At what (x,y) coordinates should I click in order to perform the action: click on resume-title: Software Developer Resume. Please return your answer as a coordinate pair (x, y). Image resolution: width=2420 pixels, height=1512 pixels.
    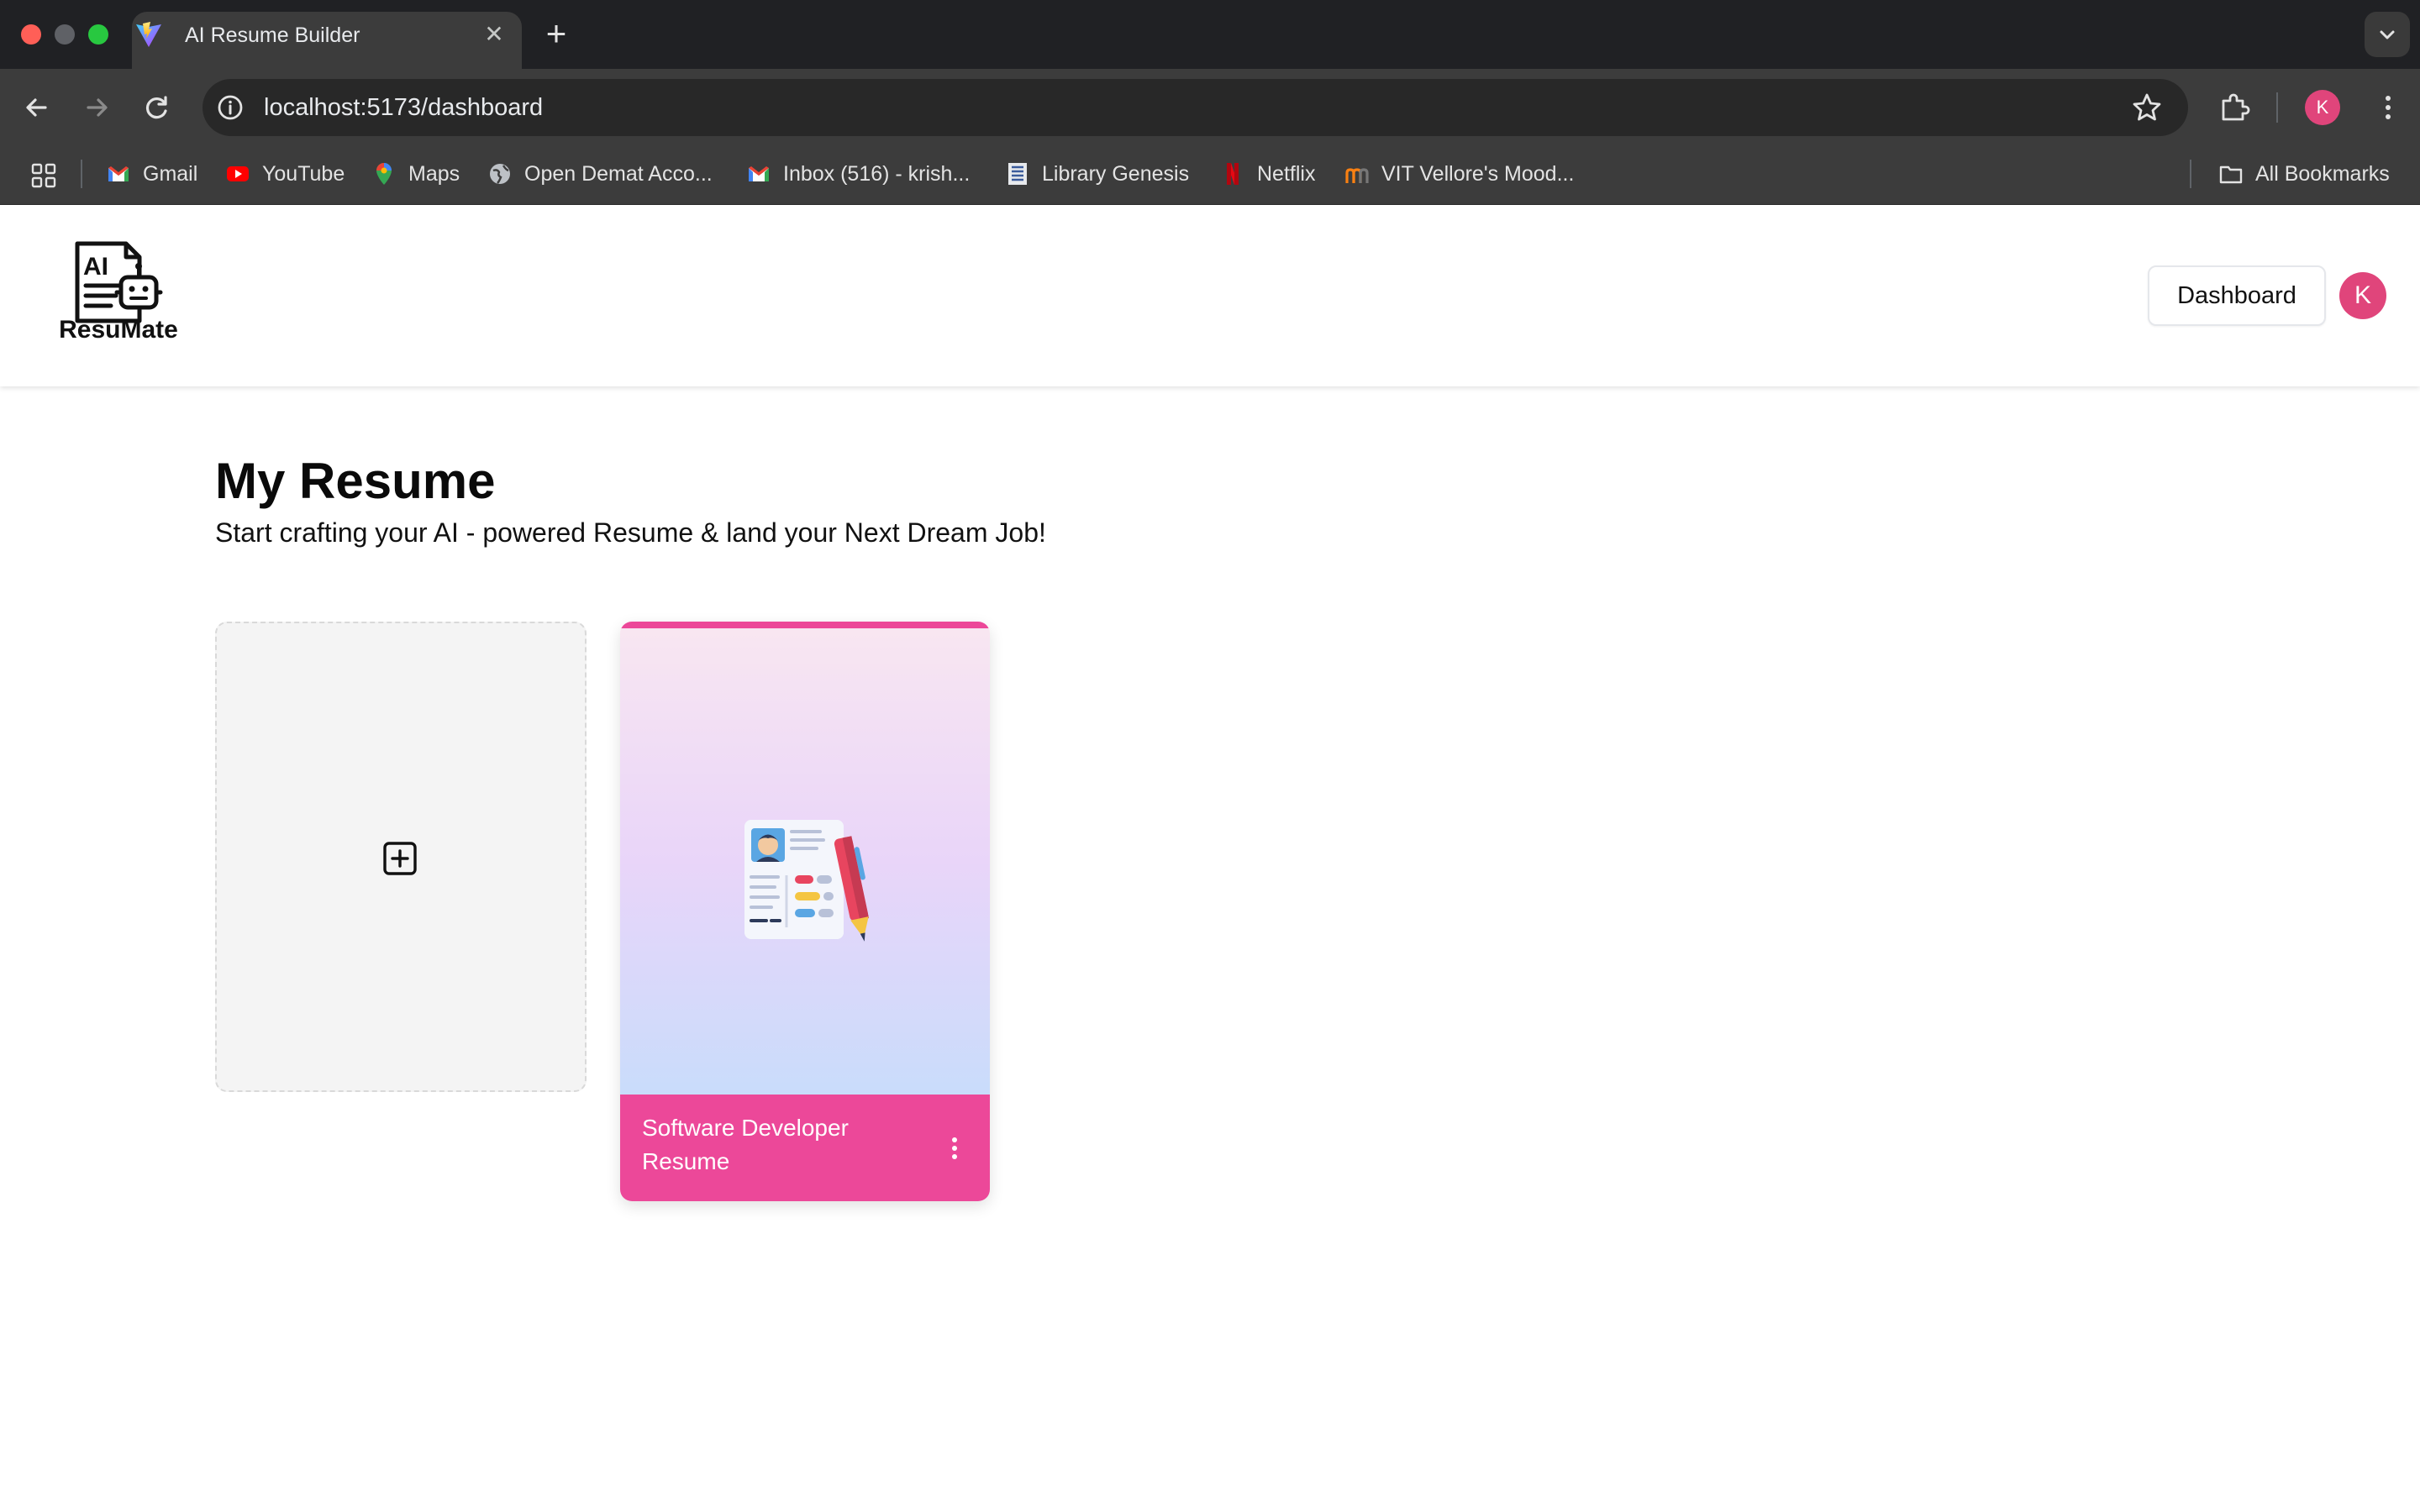
    Looking at the image, I should click on (777, 1145).